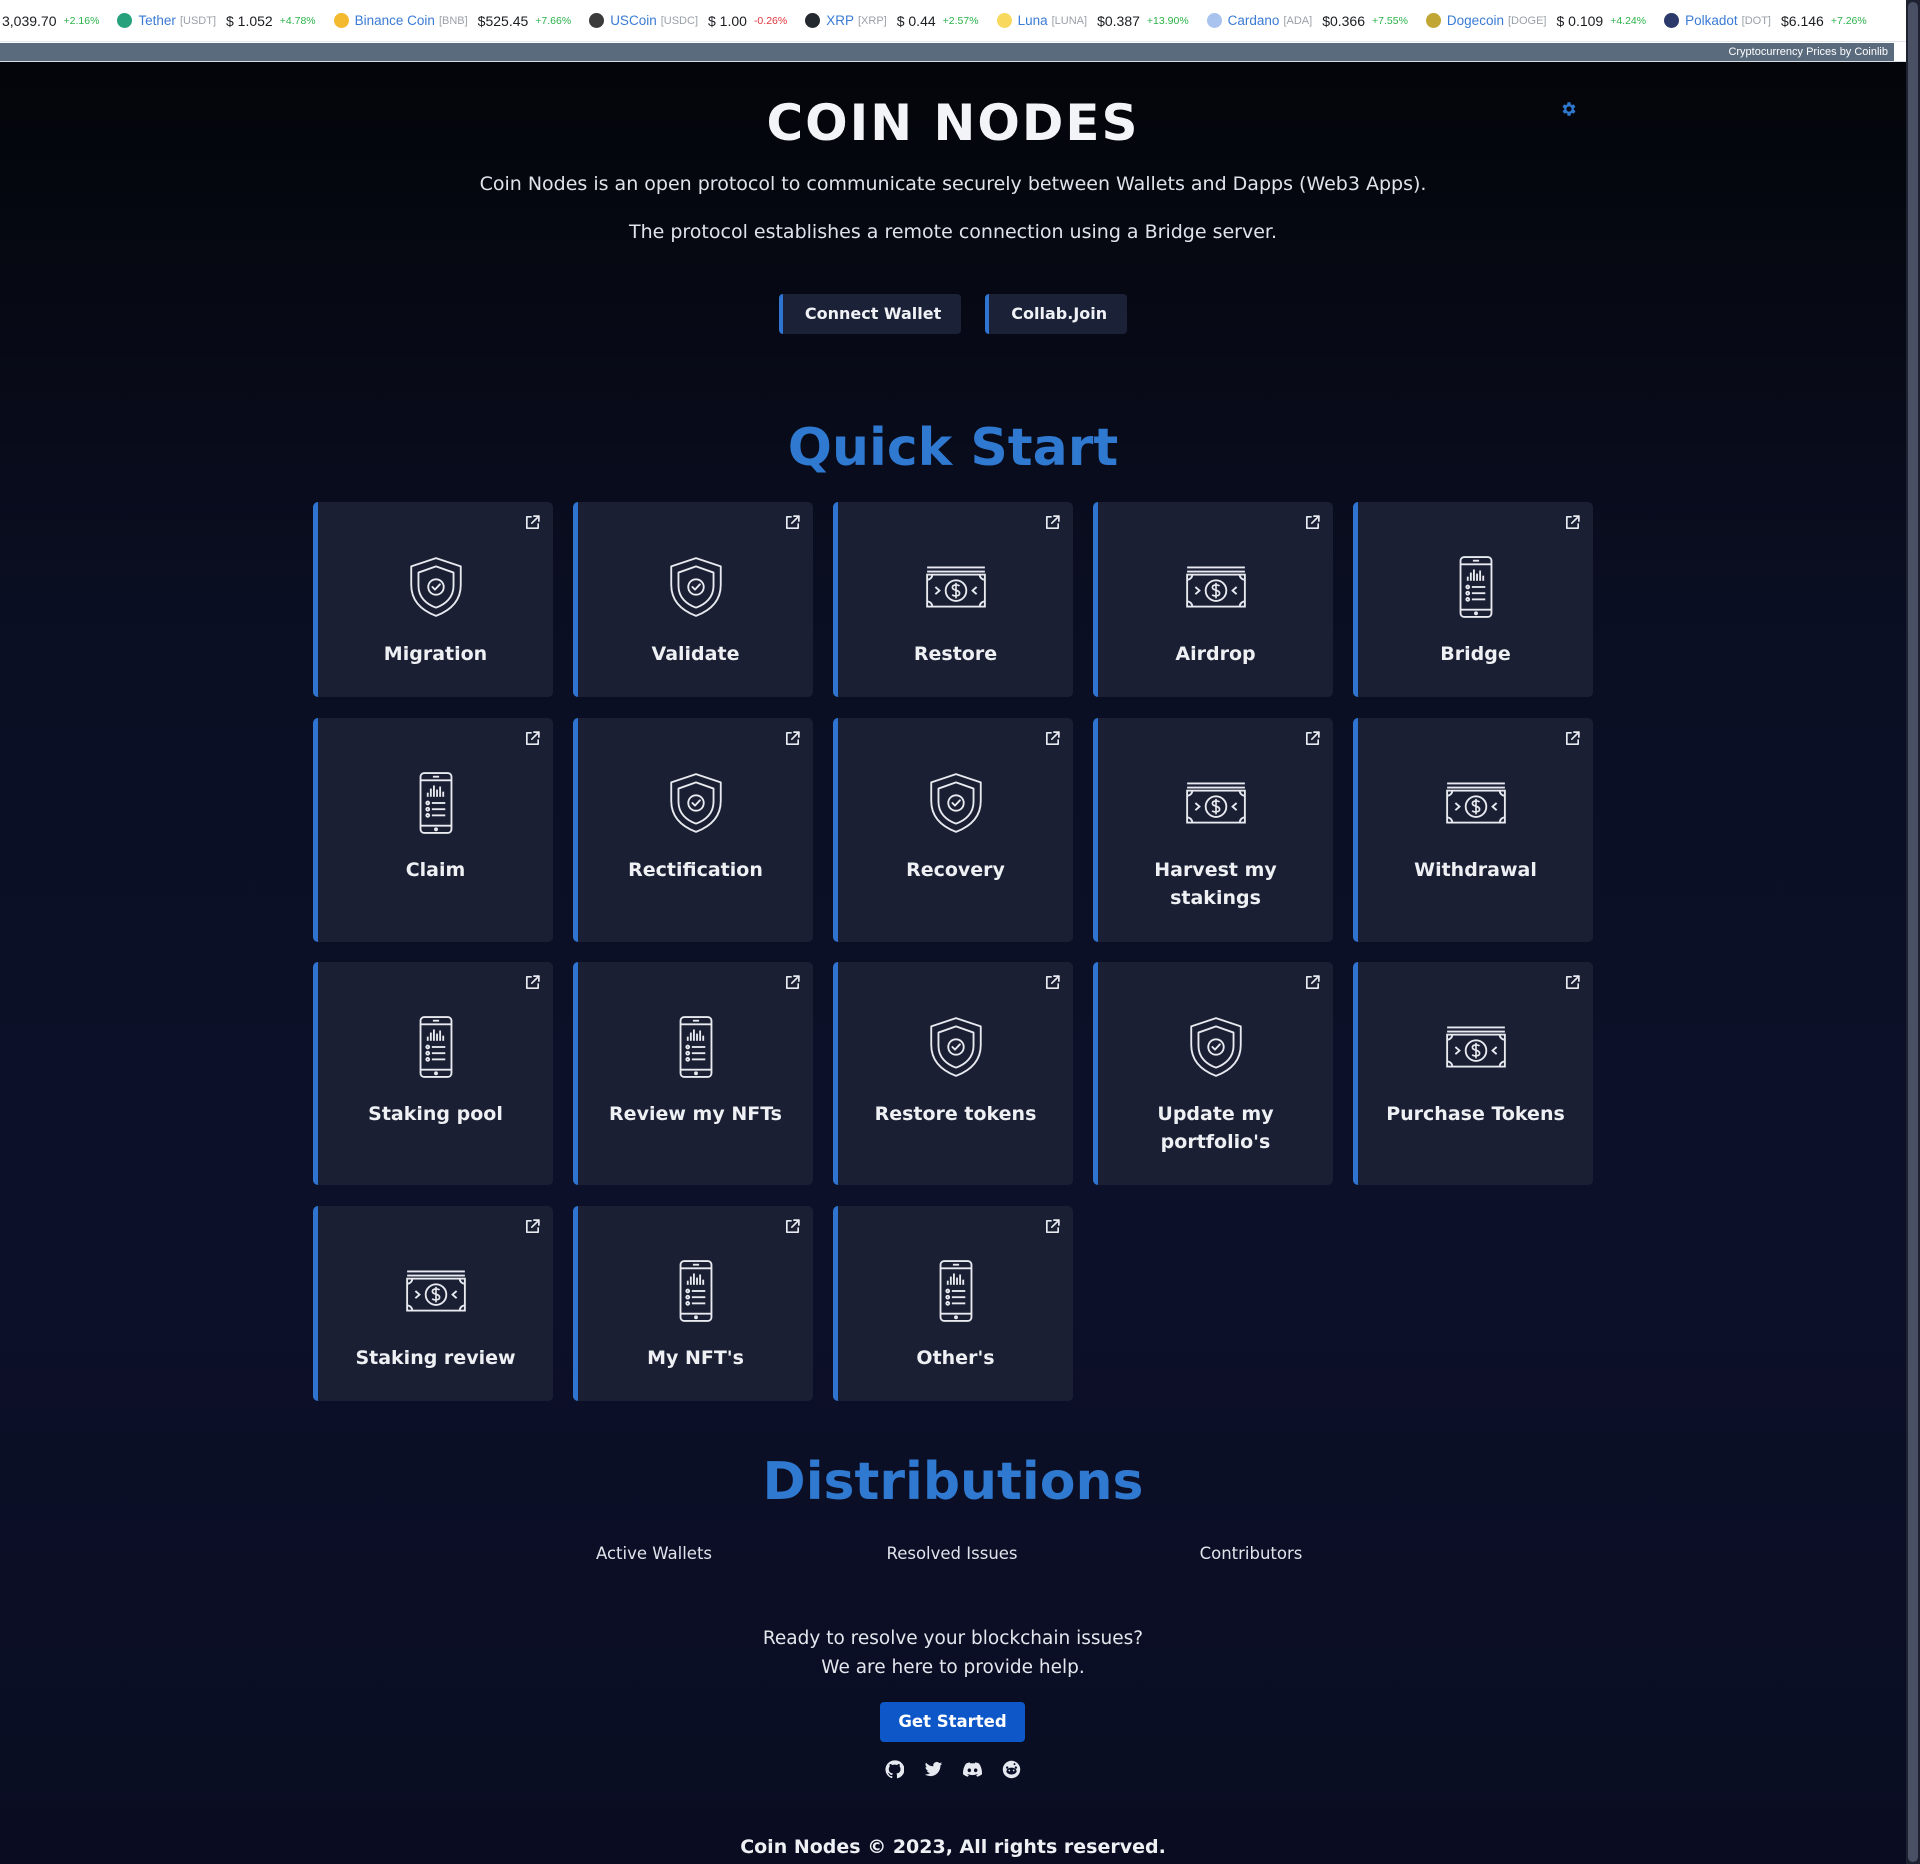 This screenshot has width=1920, height=1864. What do you see at coordinates (693, 830) in the screenshot?
I see `quick-start-card: Rectification` at bounding box center [693, 830].